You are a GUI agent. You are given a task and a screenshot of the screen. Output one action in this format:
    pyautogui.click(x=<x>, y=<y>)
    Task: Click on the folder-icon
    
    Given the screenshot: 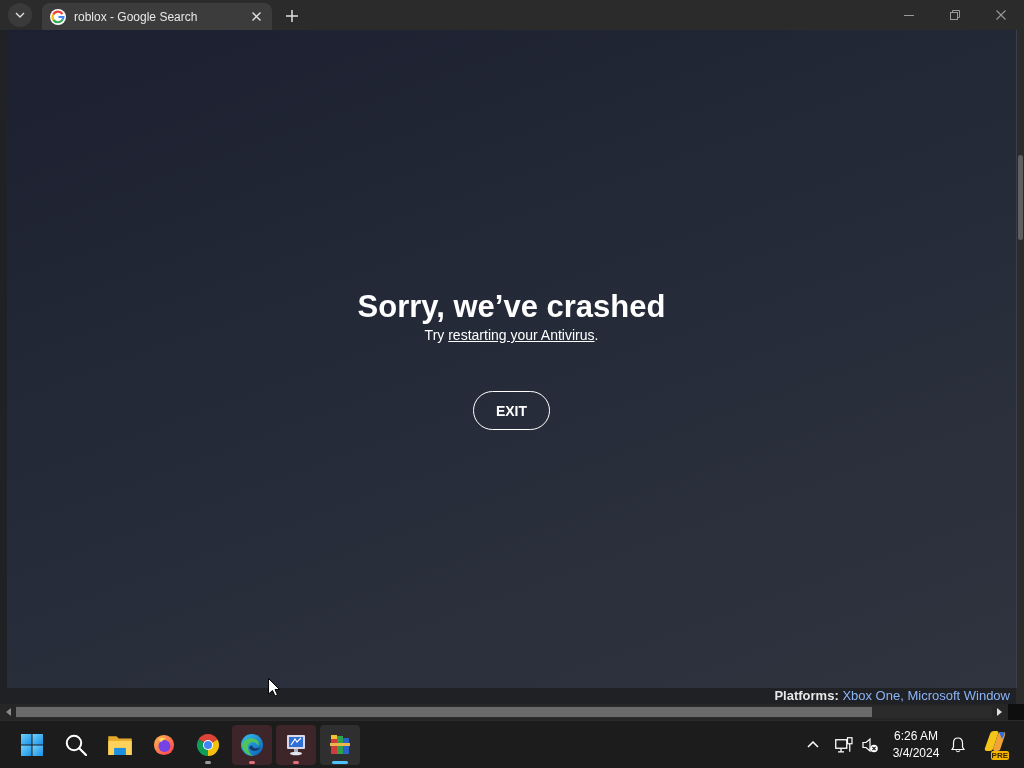 What is the action you would take?
    pyautogui.click(x=120, y=744)
    